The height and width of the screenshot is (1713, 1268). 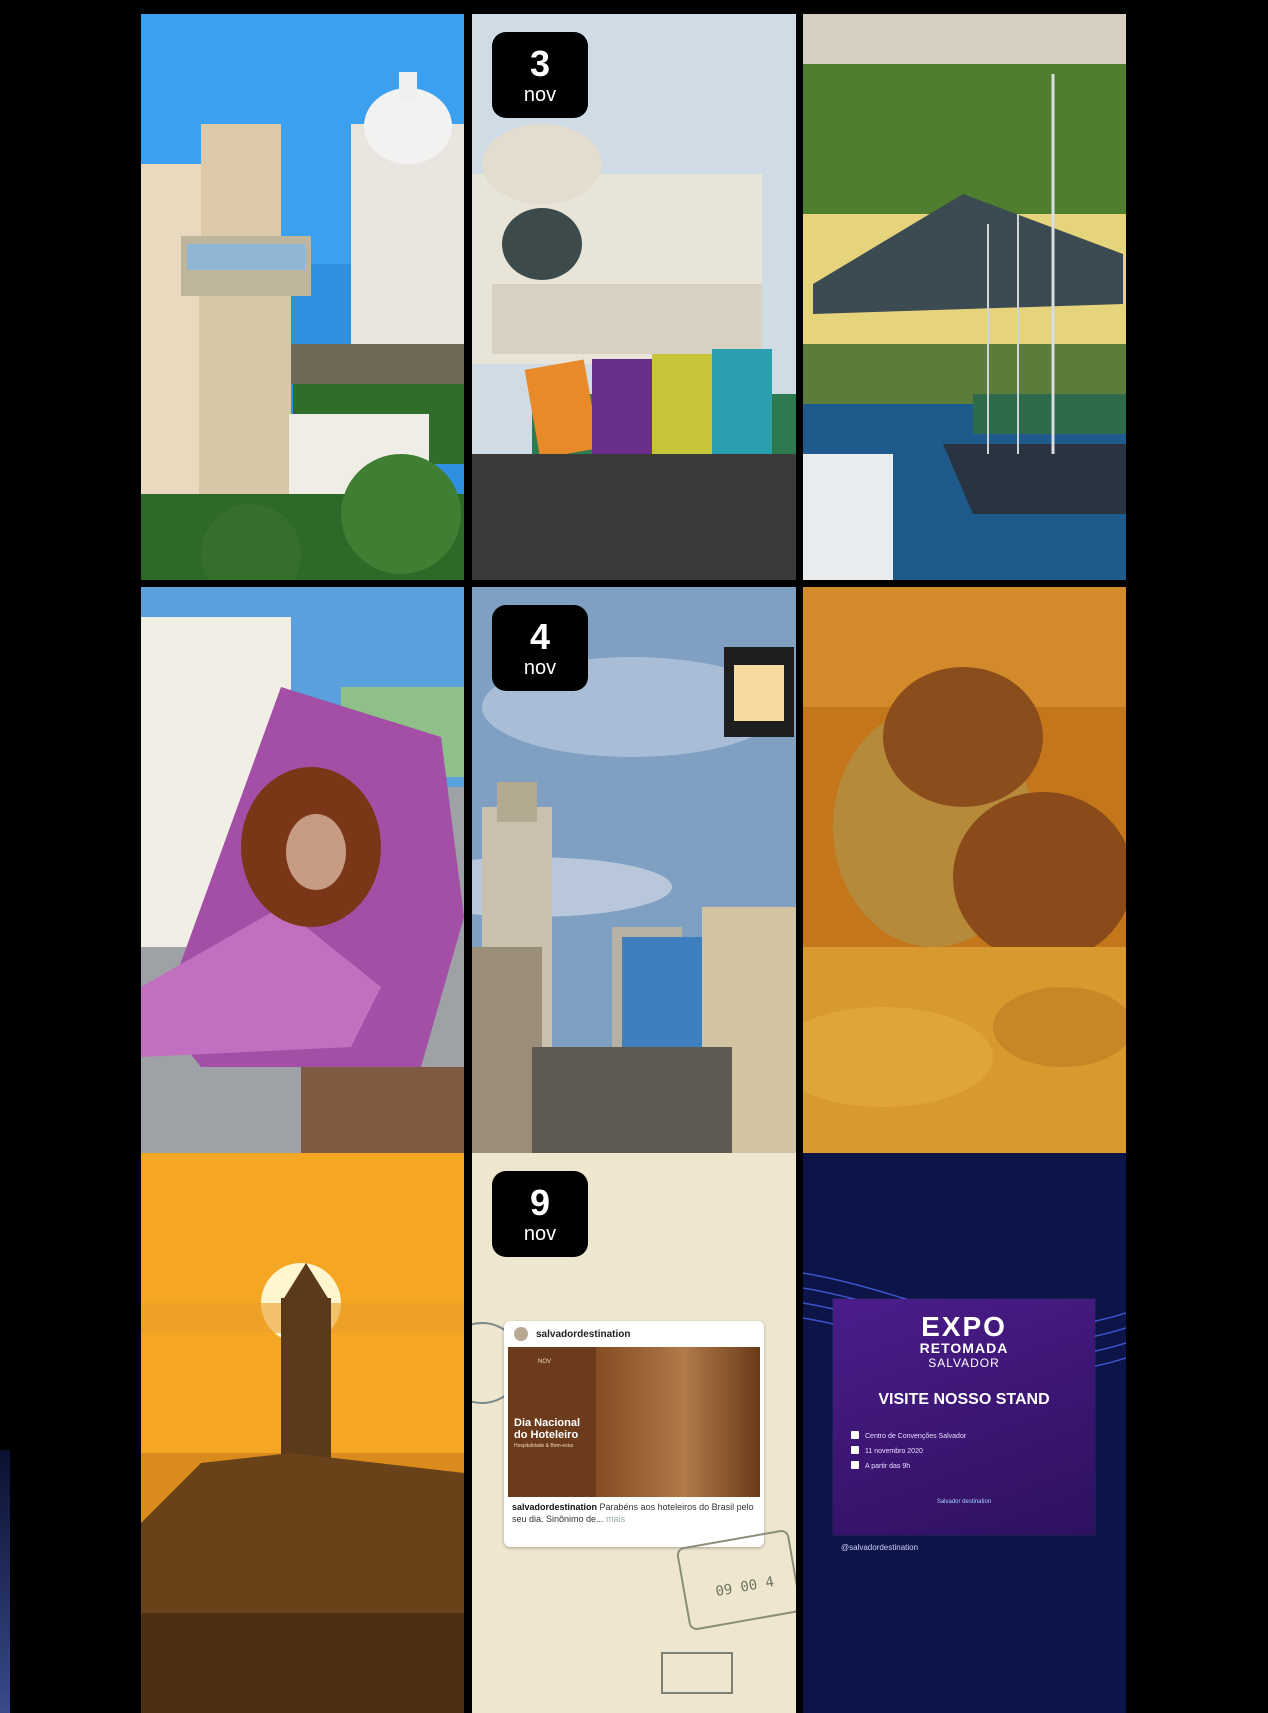 I want to click on expo-info-date: 11 novembro 2020, so click(x=908, y=1451).